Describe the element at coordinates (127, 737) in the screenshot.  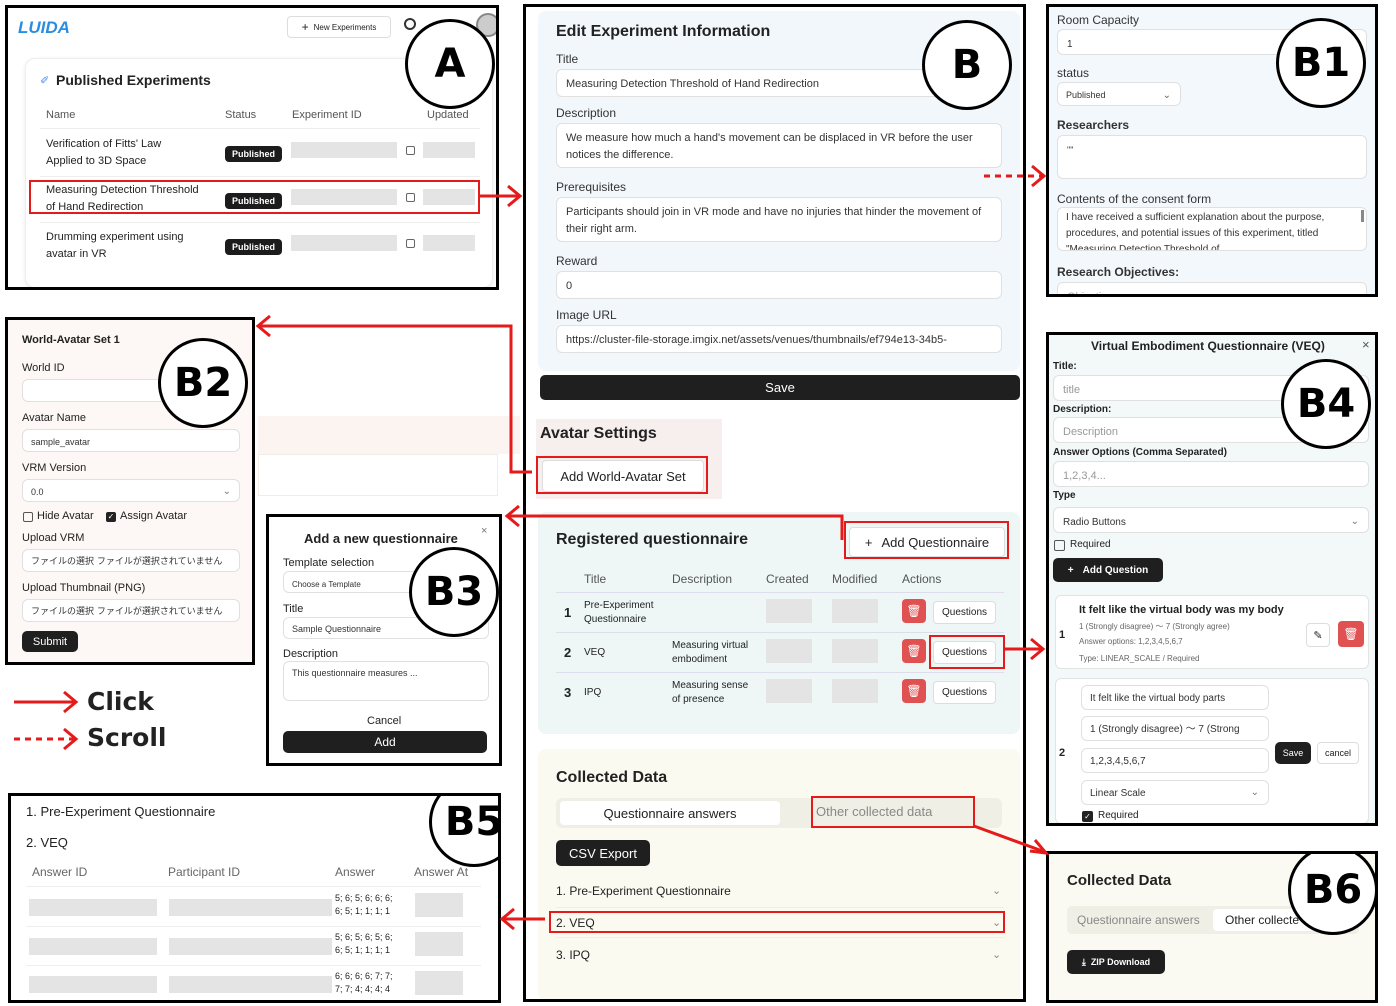
I see `legend-scroll: Scroll` at that location.